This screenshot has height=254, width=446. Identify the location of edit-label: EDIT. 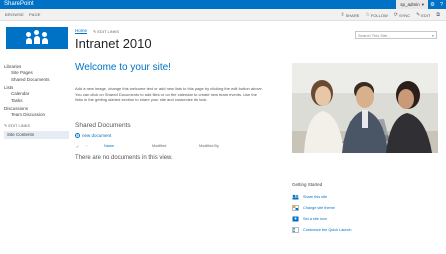
(426, 15).